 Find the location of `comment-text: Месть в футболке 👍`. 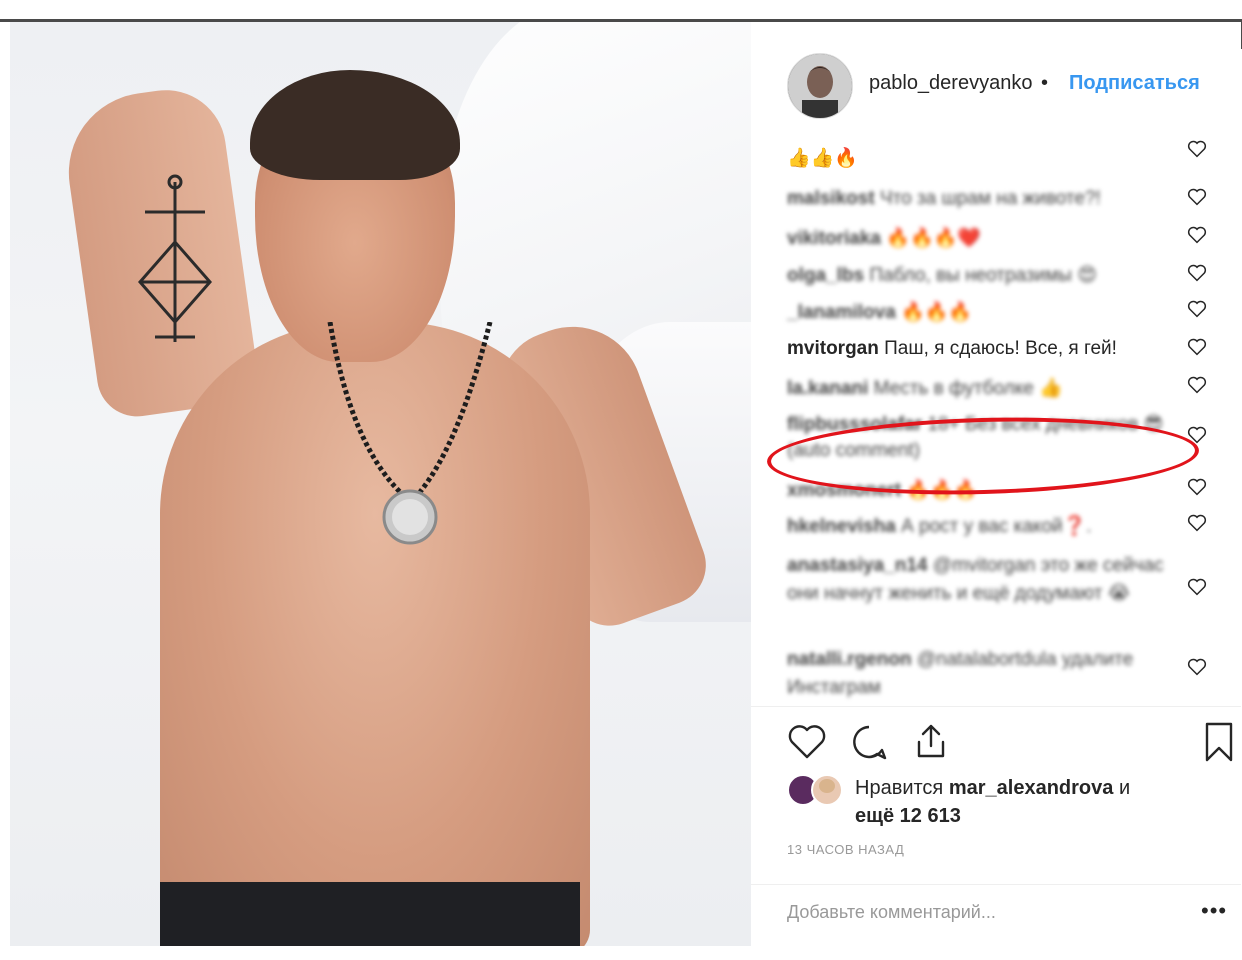

comment-text: Месть в футболке 👍 is located at coordinates (968, 388).